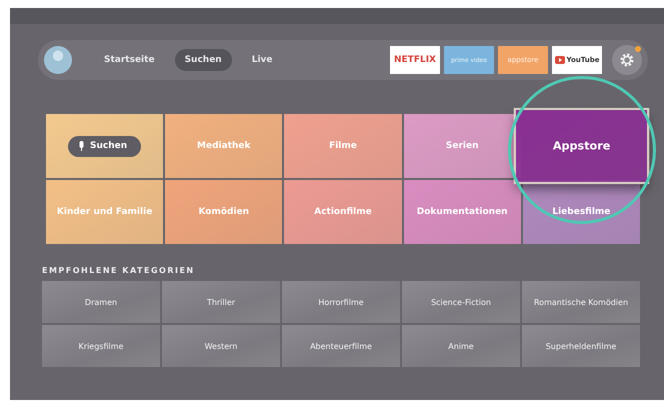 The image size is (664, 416). Describe the element at coordinates (415, 60) in the screenshot. I see `app-tile: NETFLIX` at that location.